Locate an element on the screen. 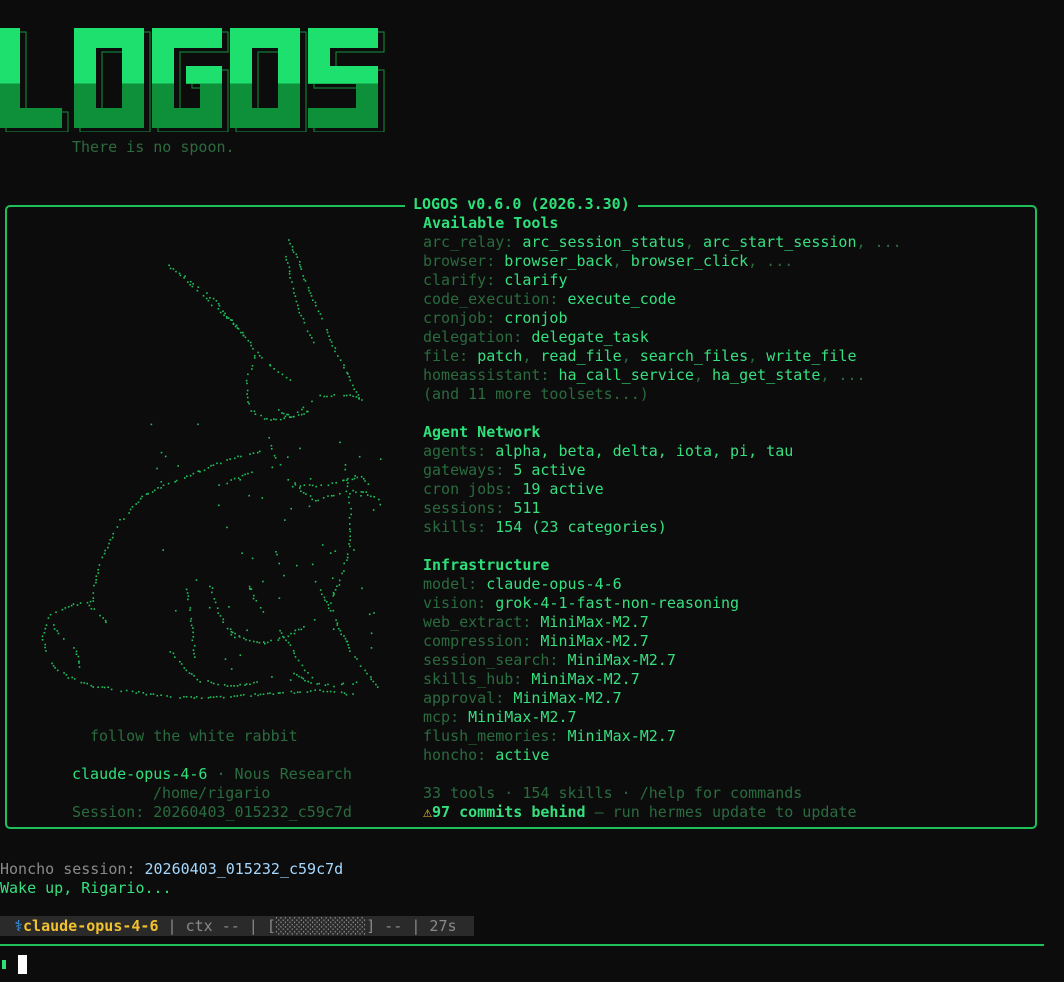 This screenshot has height=982, width=1064. network-header: Agent Network is located at coordinates (482, 432).